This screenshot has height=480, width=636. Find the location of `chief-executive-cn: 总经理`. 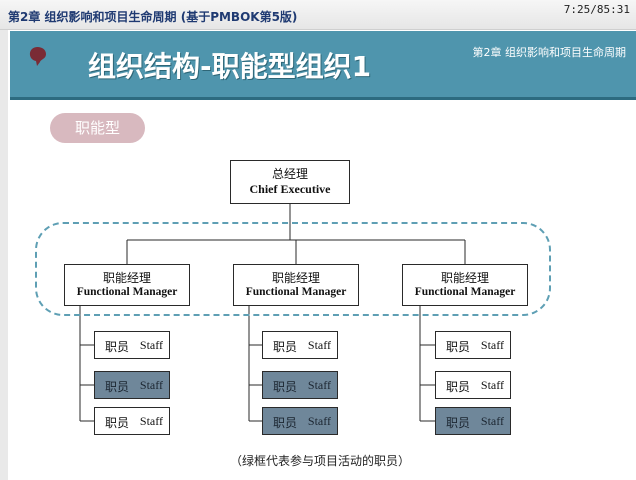

chief-executive-cn: 总经理 is located at coordinates (289, 174).